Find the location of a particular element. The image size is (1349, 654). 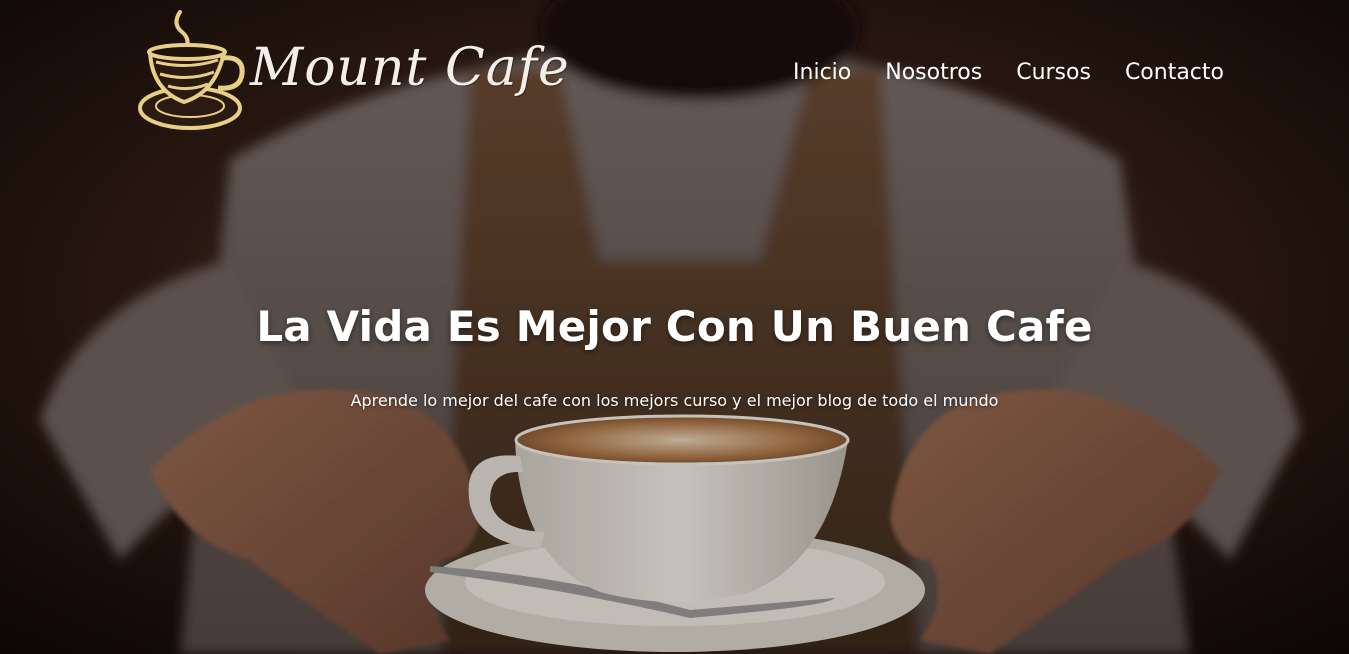

nav-item-cursos: Cursos is located at coordinates (1053, 72).